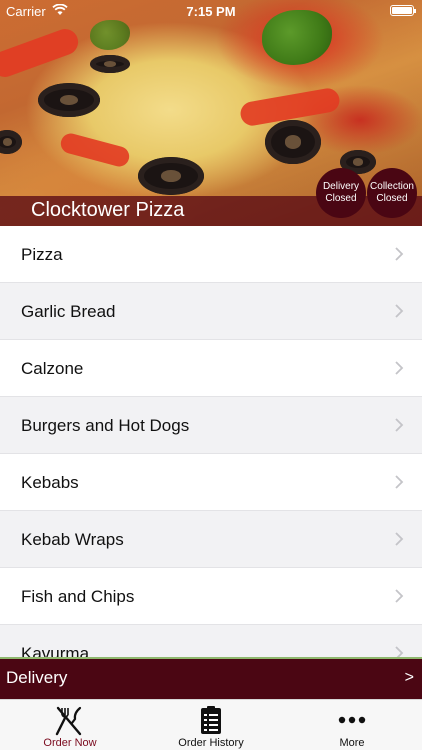 This screenshot has width=422, height=750. I want to click on delivery-badge-line1: Delivery, so click(341, 186).